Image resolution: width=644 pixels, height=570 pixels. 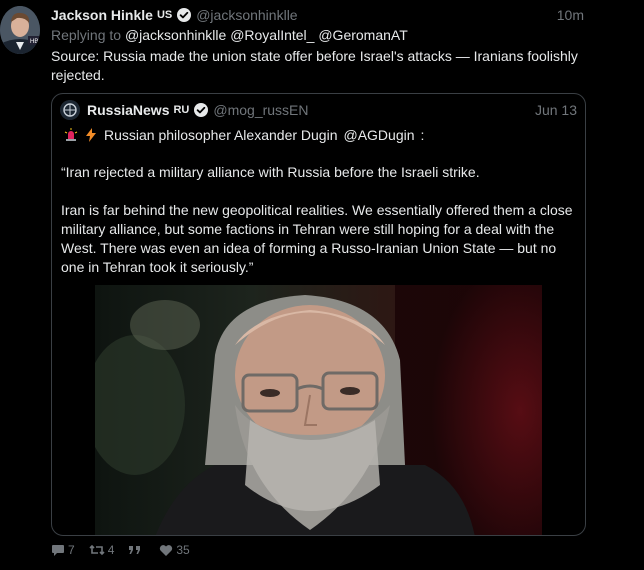 I want to click on quote-header: RussiaNews RU @mog_russEN, so click(x=318, y=110).